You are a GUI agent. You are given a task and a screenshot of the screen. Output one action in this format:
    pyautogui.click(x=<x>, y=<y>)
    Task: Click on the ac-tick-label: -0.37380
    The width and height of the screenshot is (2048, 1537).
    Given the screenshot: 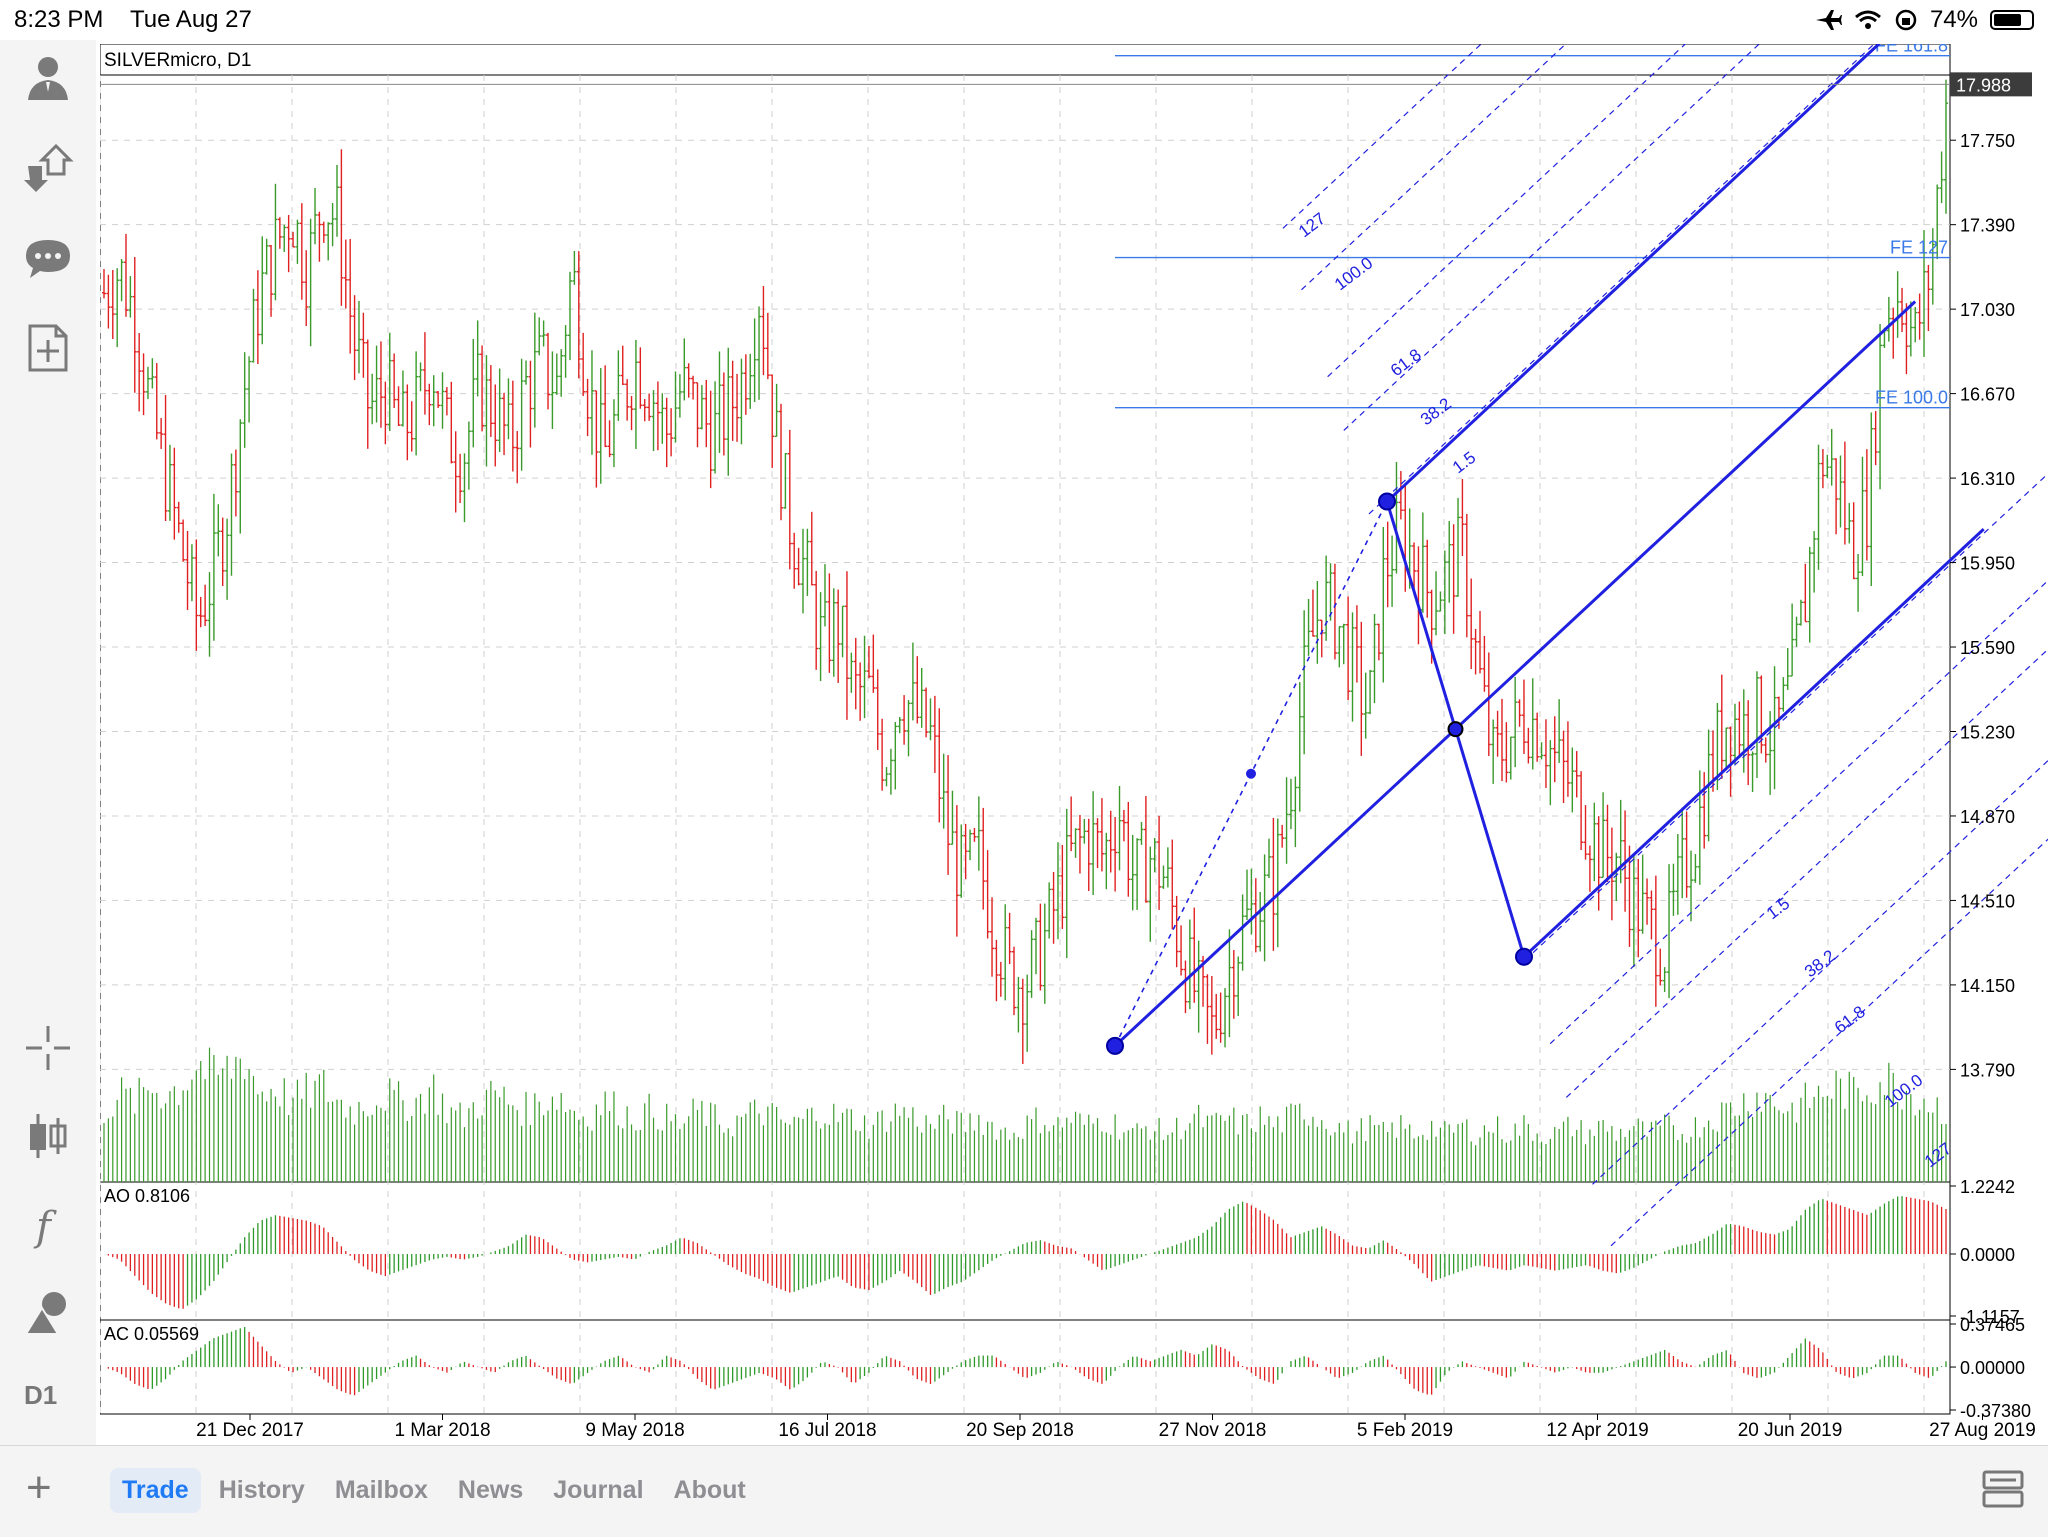 What is the action you would take?
    pyautogui.click(x=1995, y=1411)
    